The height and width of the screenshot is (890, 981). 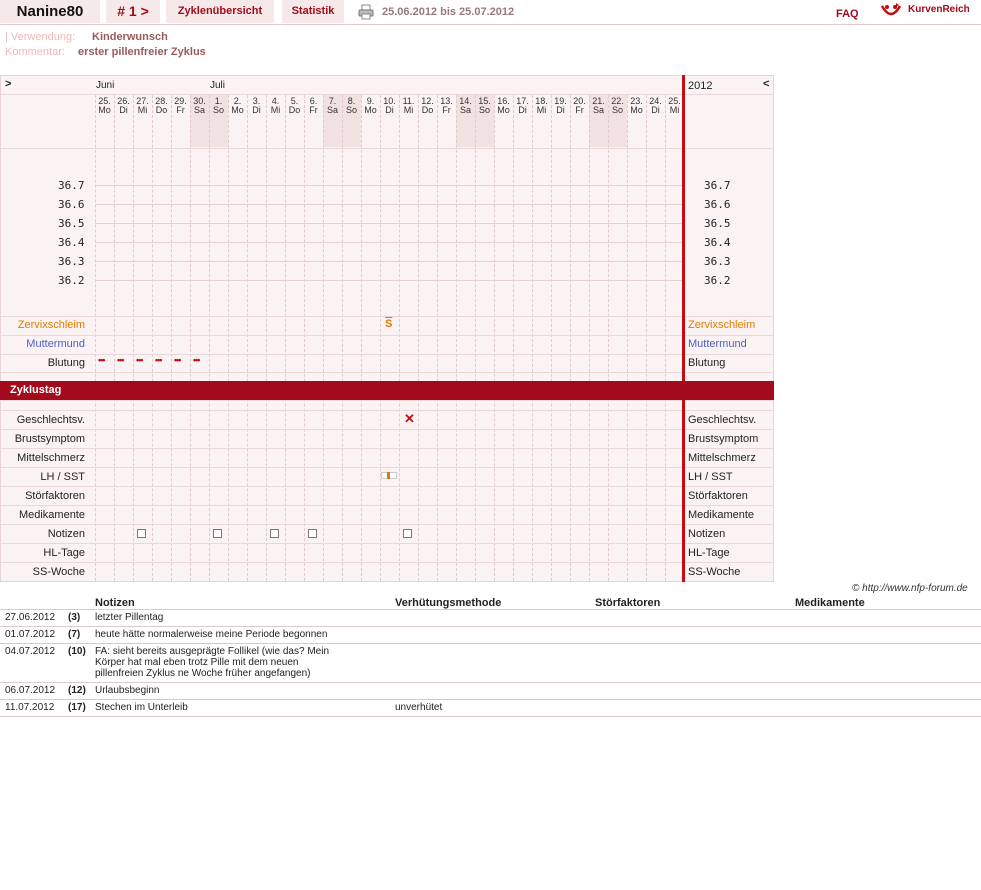 What do you see at coordinates (707, 534) in the screenshot?
I see `row-label-right: Notizen` at bounding box center [707, 534].